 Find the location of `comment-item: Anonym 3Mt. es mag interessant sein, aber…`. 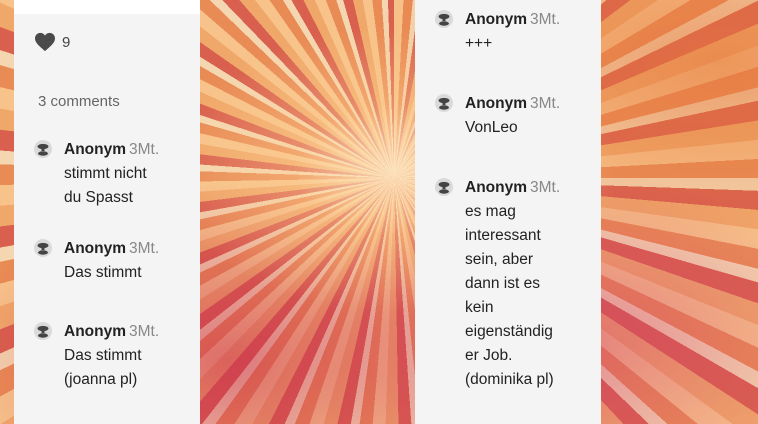

comment-item: Anonym 3Mt. es mag interessant sein, aber… is located at coordinates (515, 284).